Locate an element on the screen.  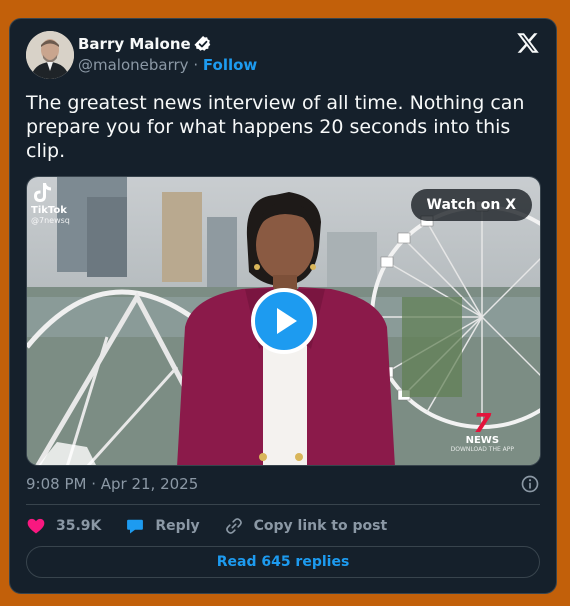
play-icon is located at coordinates (287, 321).